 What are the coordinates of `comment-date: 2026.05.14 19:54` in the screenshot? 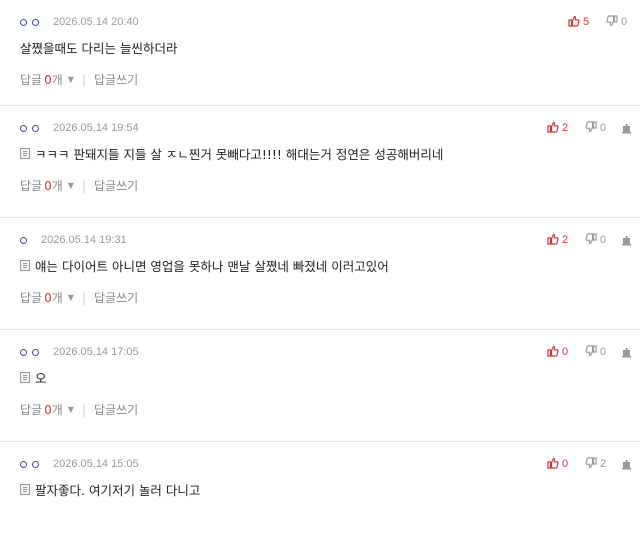 It's located at (96, 128).